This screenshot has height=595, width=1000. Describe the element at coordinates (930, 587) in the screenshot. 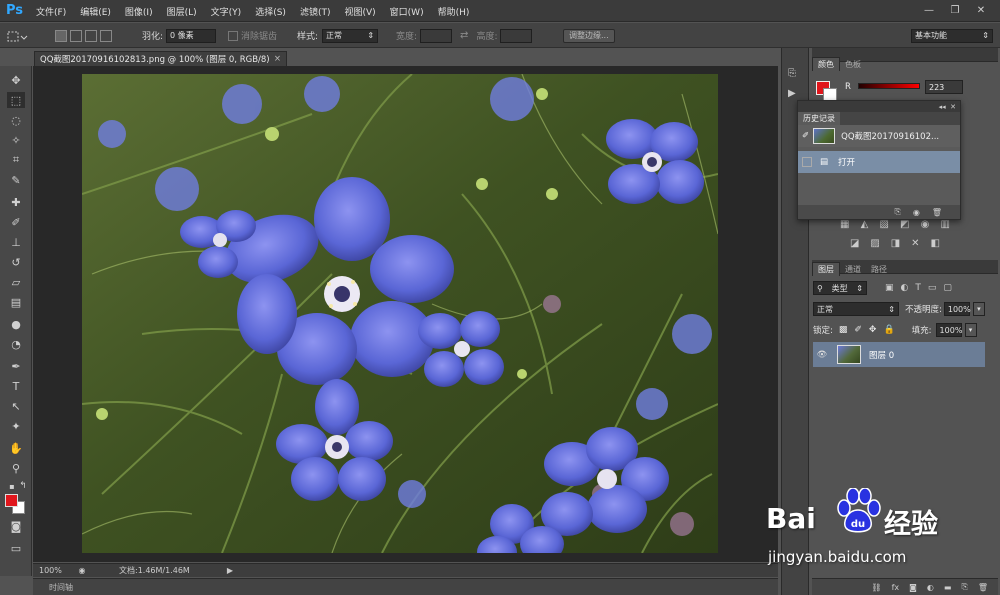

I see `adjustment-layer-icon: ◐` at that location.